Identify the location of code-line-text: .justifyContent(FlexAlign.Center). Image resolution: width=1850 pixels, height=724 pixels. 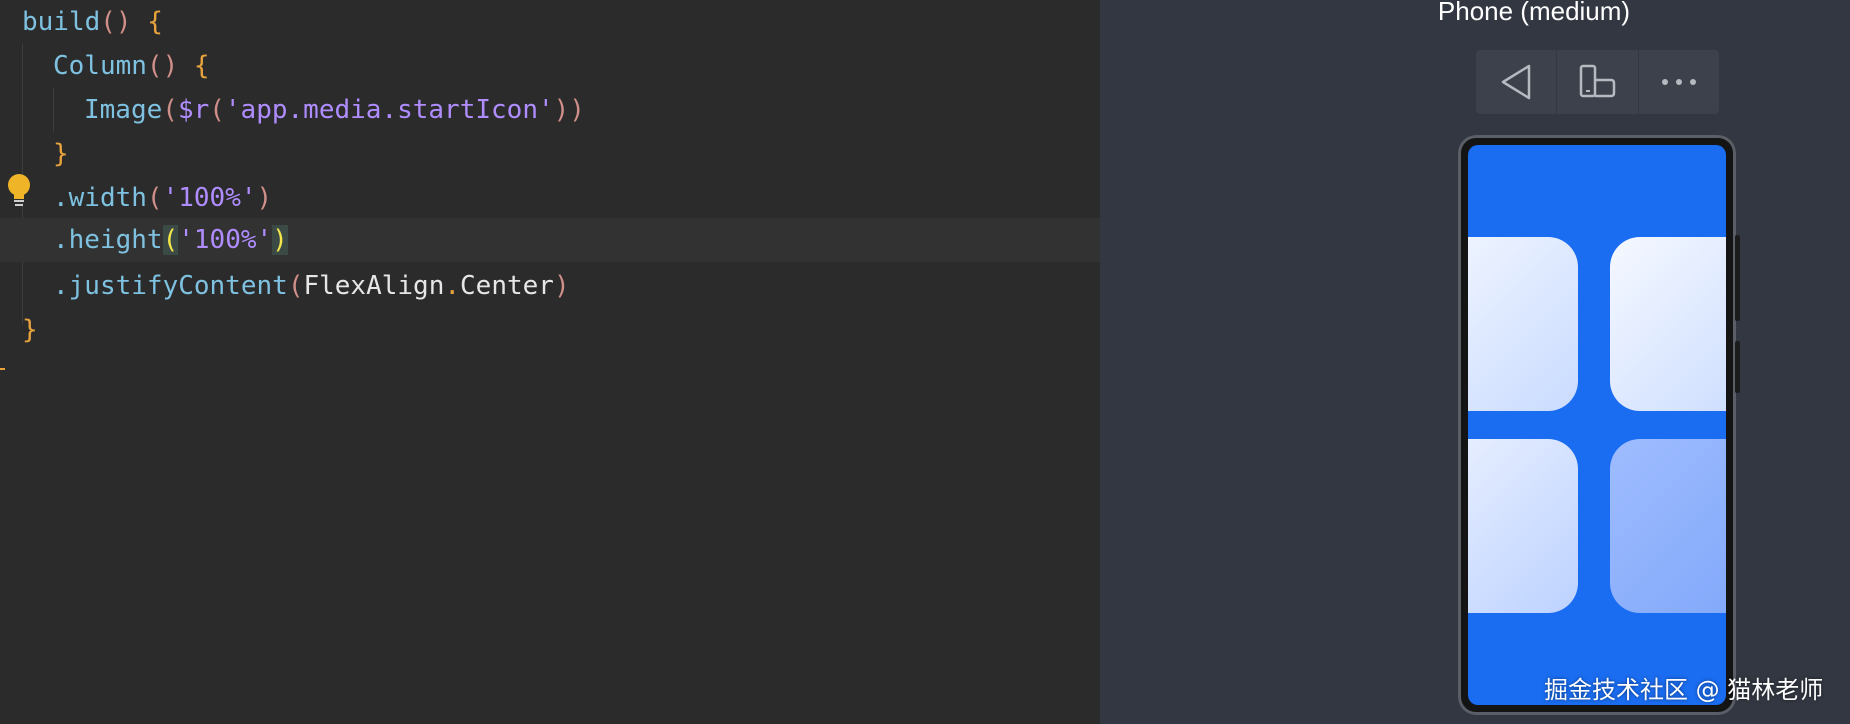
(311, 286).